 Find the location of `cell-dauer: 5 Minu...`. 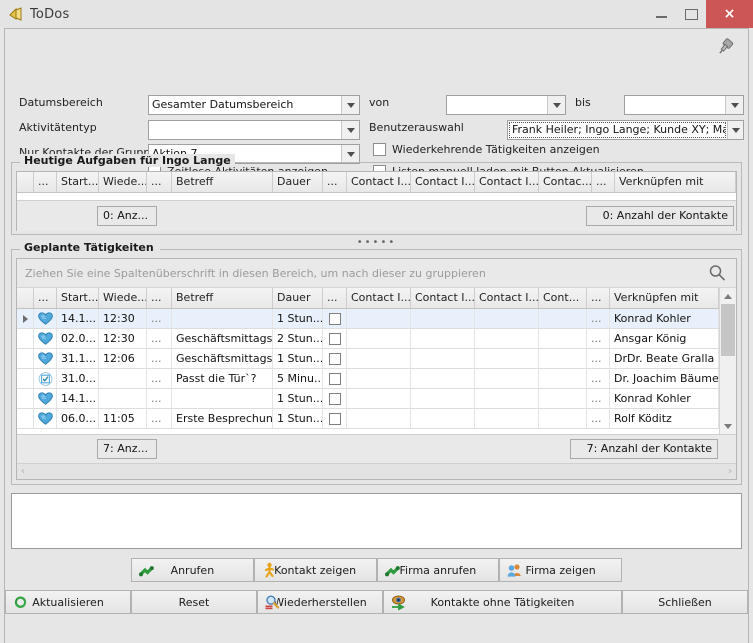

cell-dauer: 5 Minu... is located at coordinates (298, 378).